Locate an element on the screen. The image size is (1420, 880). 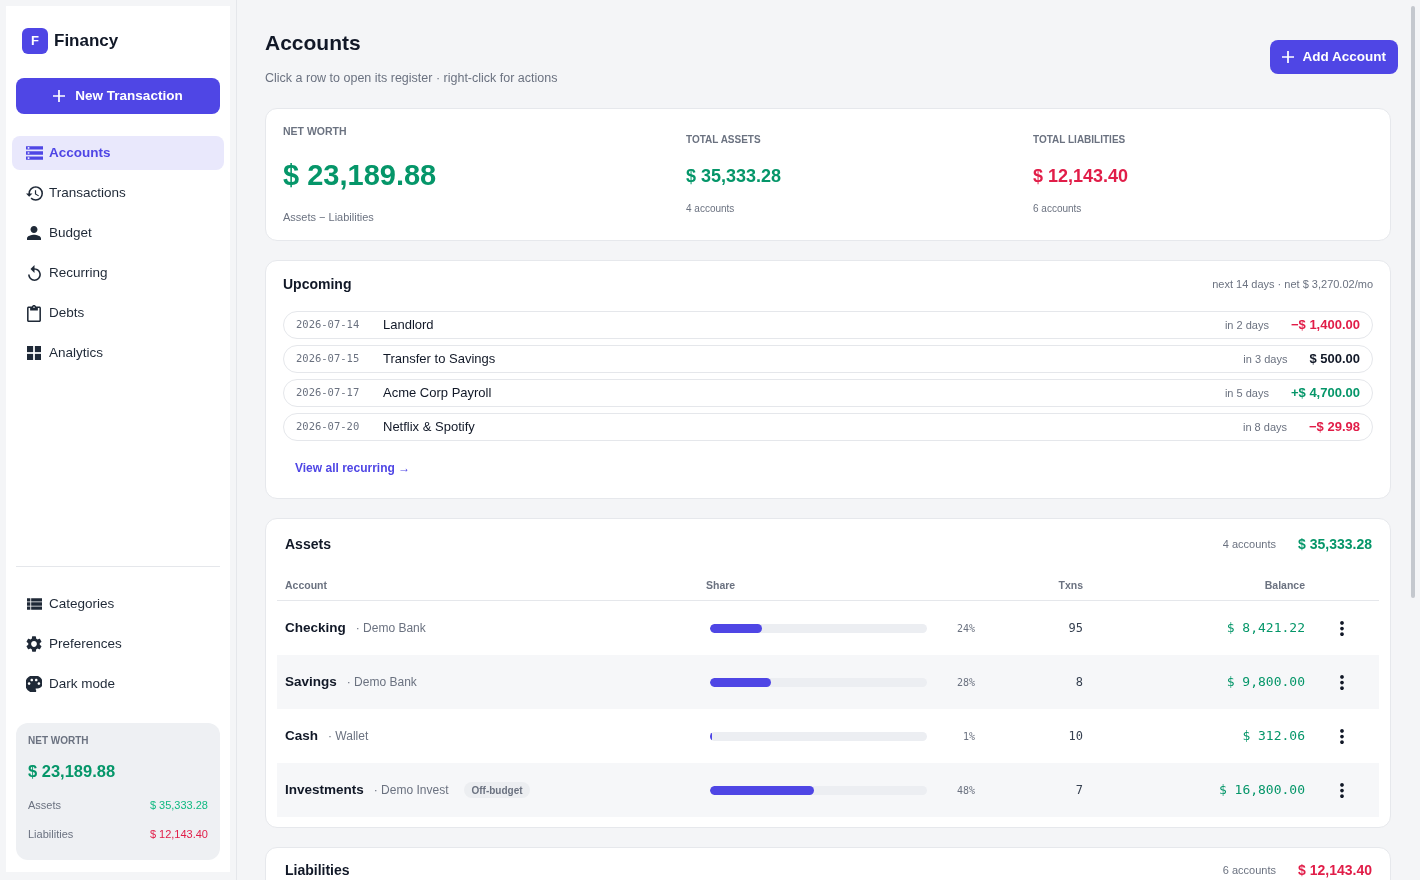
account-balance: $ 9,800.00 is located at coordinates (1265, 682).